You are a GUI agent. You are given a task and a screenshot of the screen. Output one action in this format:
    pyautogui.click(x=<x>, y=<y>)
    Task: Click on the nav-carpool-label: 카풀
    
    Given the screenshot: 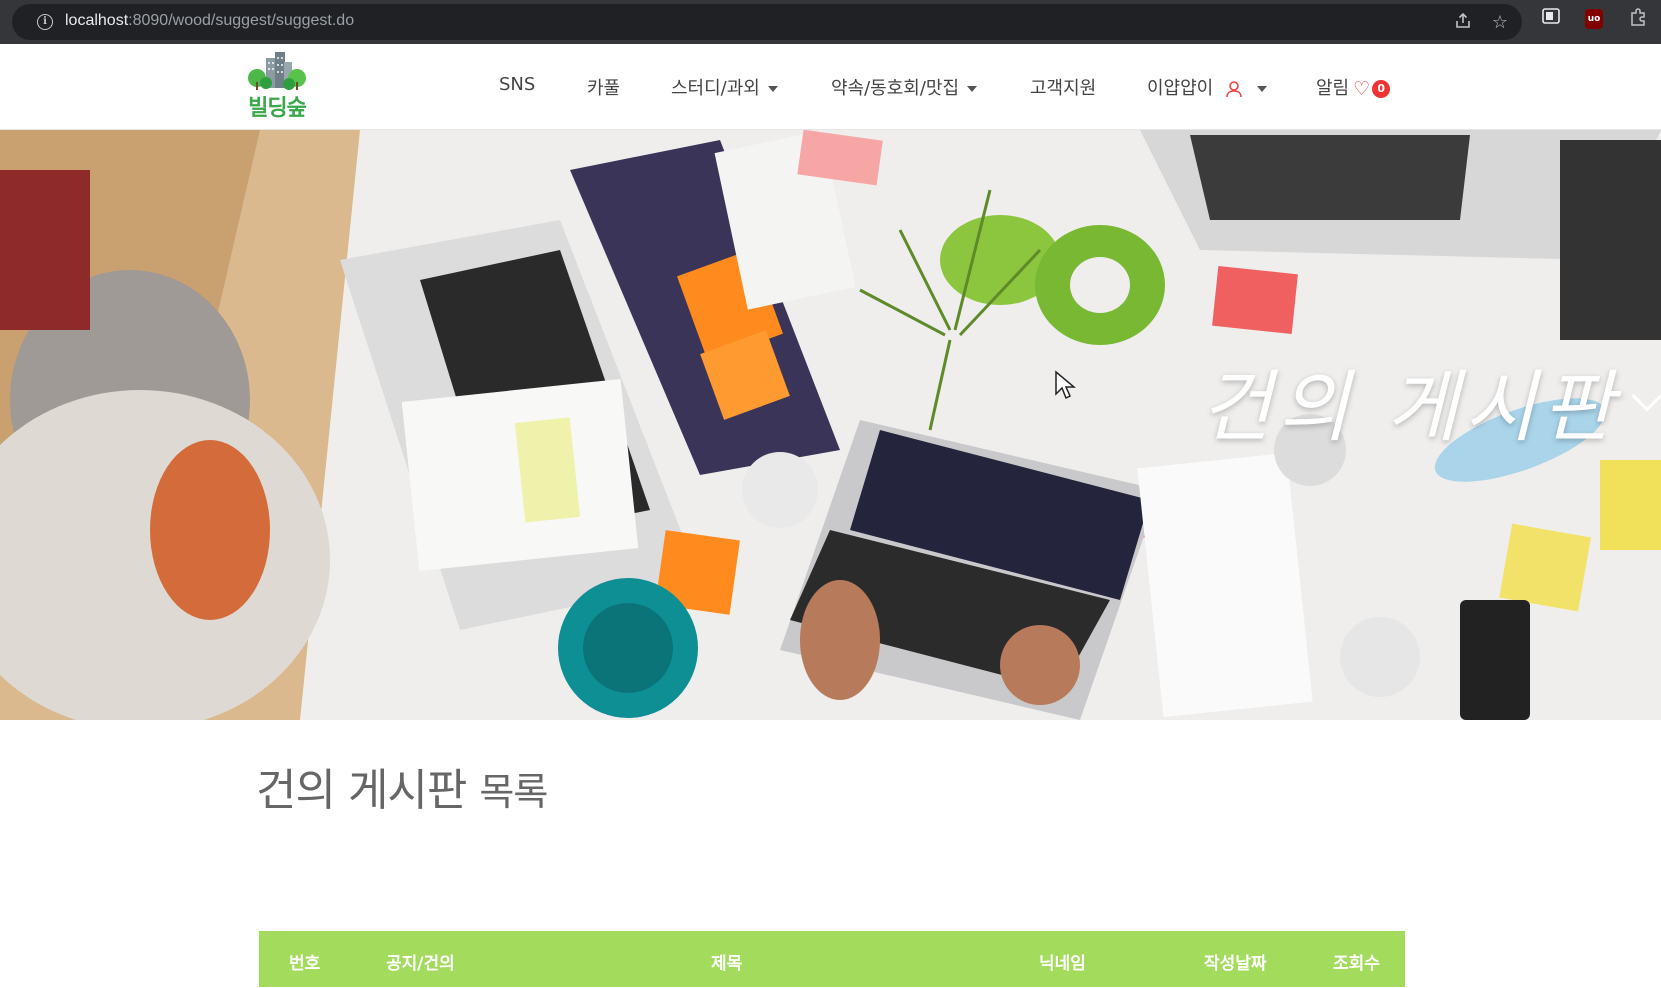 What is the action you would take?
    pyautogui.click(x=604, y=88)
    